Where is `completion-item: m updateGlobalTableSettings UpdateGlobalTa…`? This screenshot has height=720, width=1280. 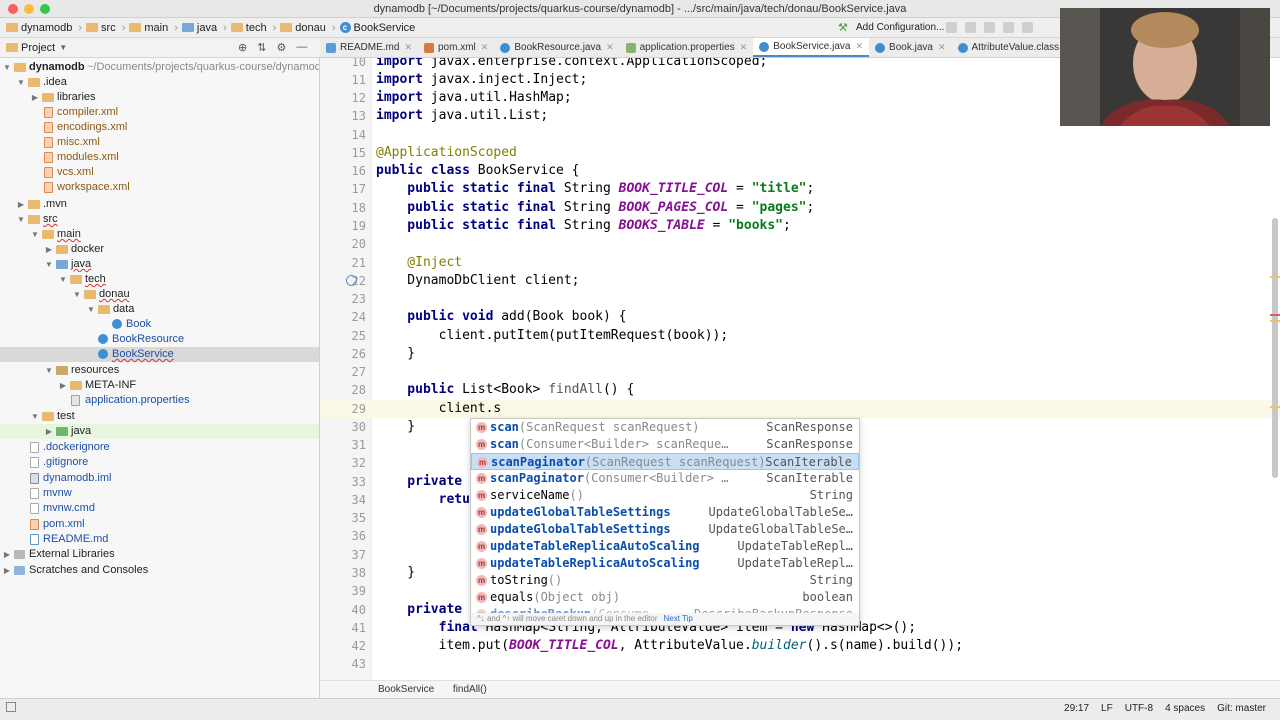
completion-item: m updateGlobalTableSettings UpdateGlobalTa… is located at coordinates (665, 512).